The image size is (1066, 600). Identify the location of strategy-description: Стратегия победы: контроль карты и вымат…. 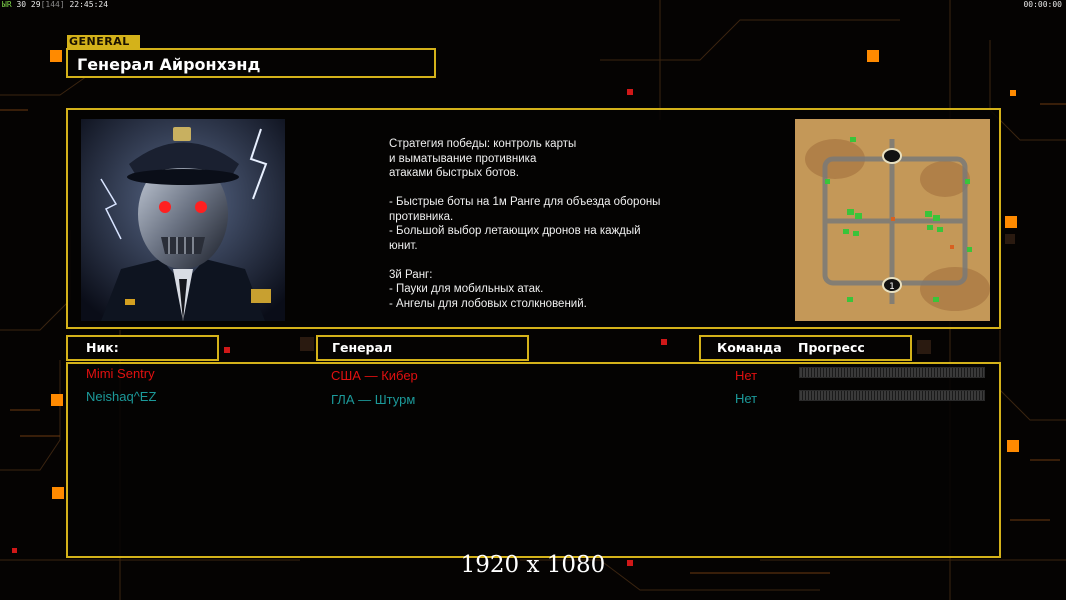
(525, 224).